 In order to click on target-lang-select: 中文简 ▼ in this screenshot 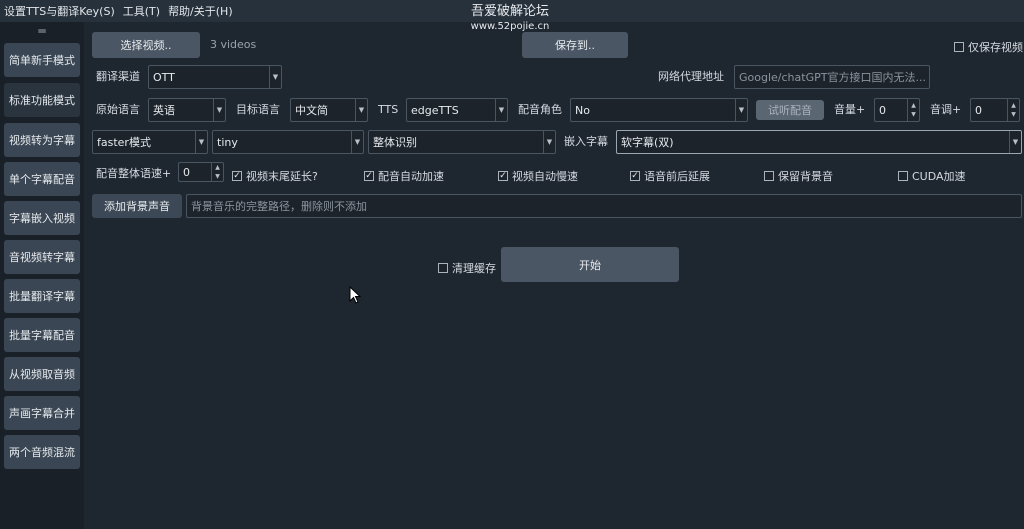, I will do `click(329, 110)`.